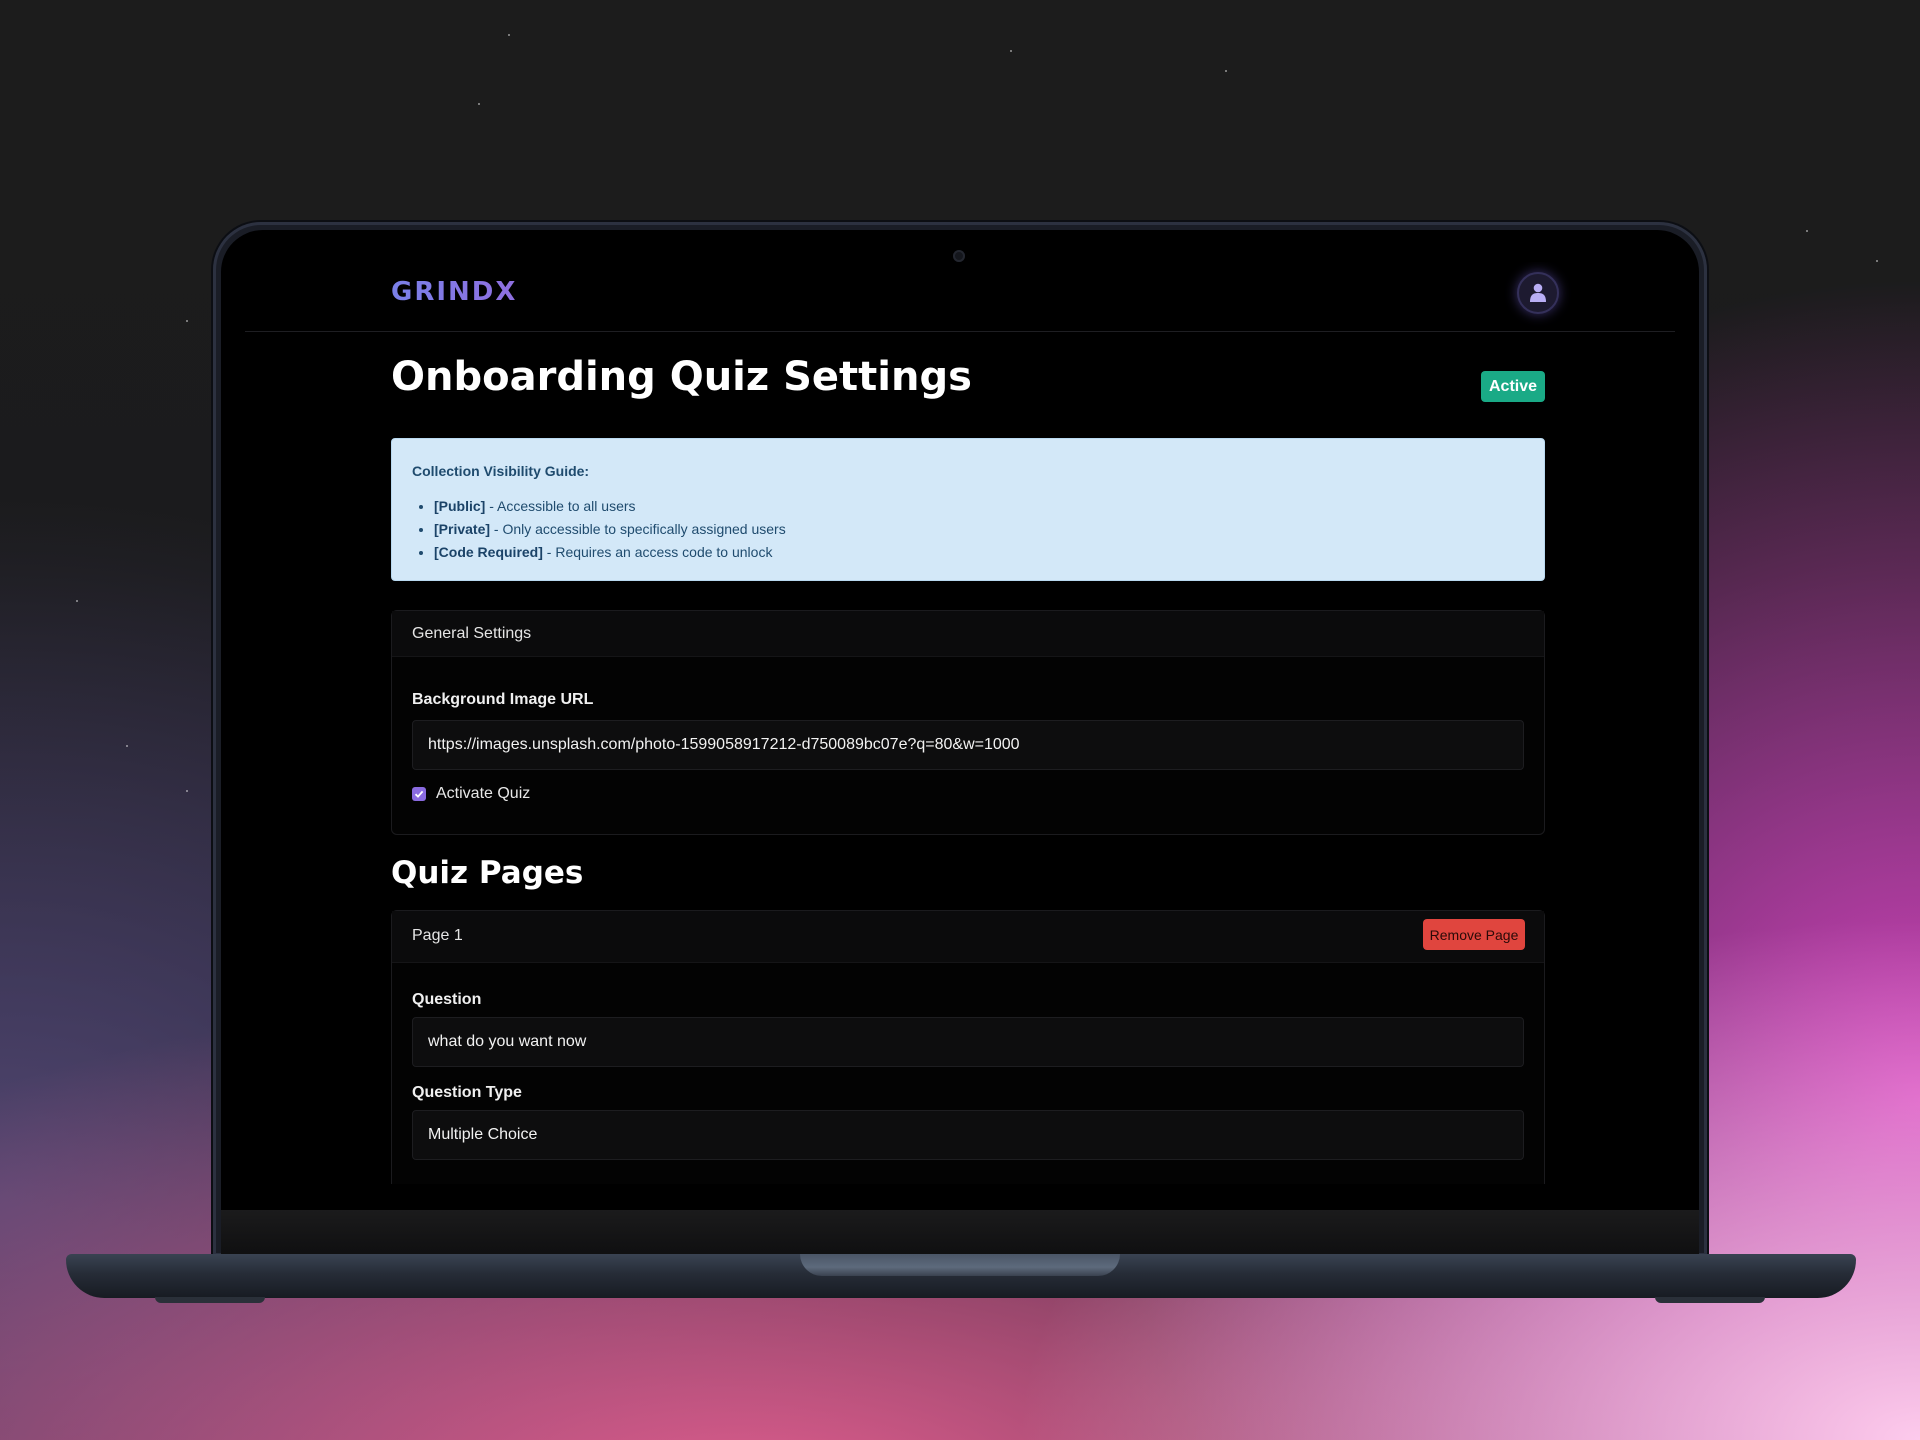 This screenshot has width=1920, height=1440. What do you see at coordinates (959, 256) in the screenshot?
I see `camera-icon` at bounding box center [959, 256].